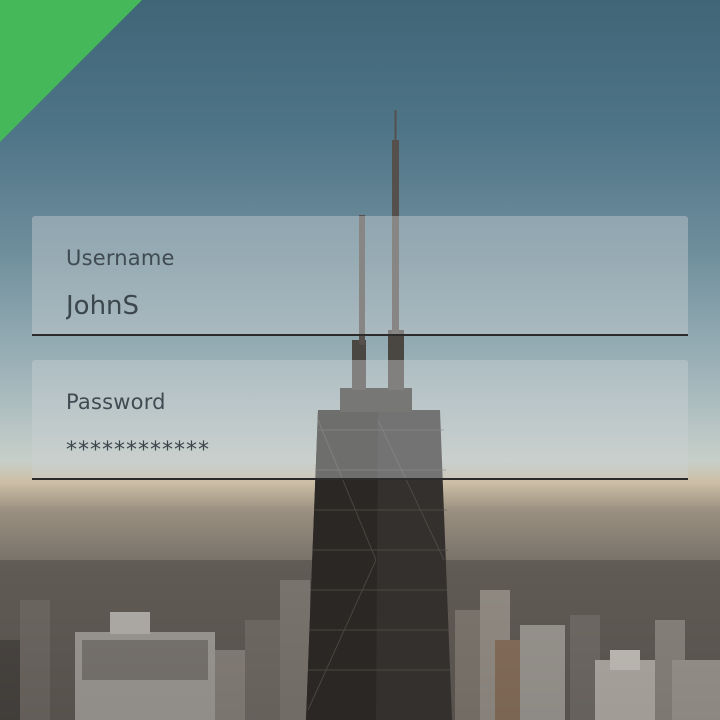 Image resolution: width=720 pixels, height=720 pixels. Describe the element at coordinates (71, 71) in the screenshot. I see `corner-accent-triangle` at that location.